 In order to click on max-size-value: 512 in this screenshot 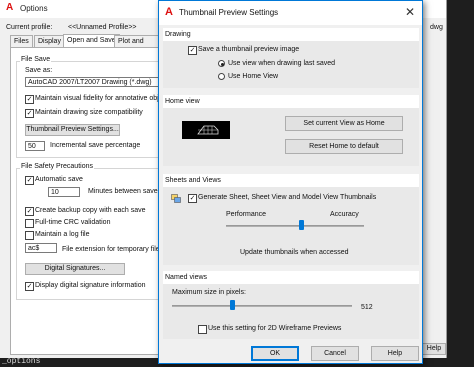, I will do `click(367, 307)`.